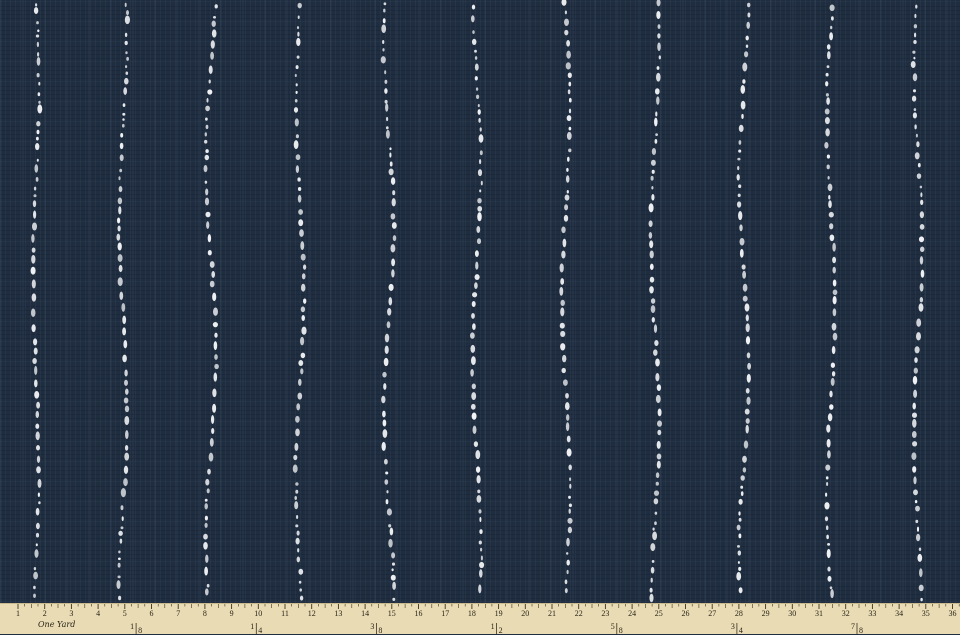 The width and height of the screenshot is (960, 635). I want to click on ruler-inch-label: 31, so click(819, 613).